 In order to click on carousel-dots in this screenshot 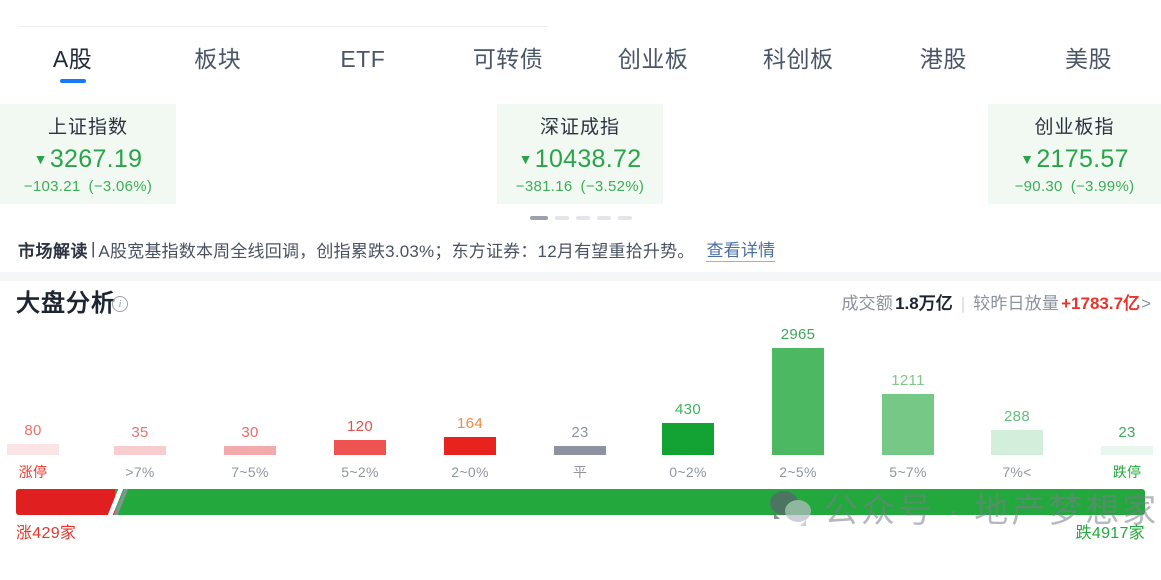, I will do `click(580, 218)`.